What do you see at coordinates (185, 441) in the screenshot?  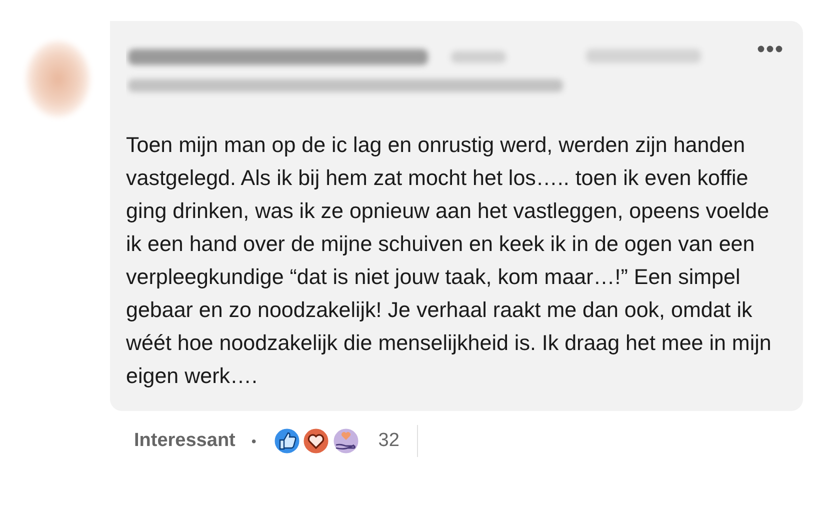 I see `reaction-button: Interessant` at bounding box center [185, 441].